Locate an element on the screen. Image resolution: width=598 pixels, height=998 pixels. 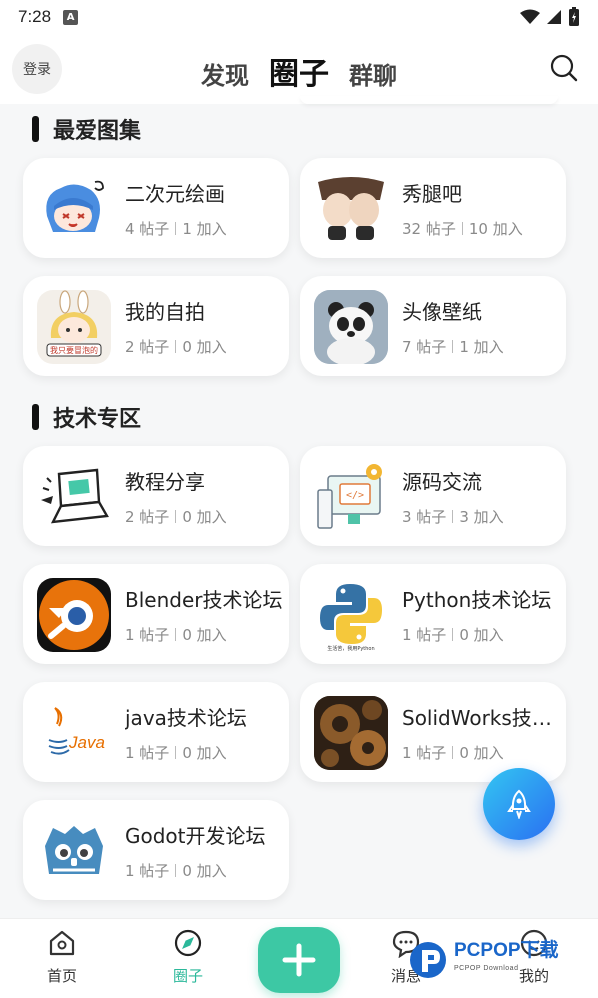
circle-meta: 7 帖子 1 加入 is located at coordinates (453, 346).